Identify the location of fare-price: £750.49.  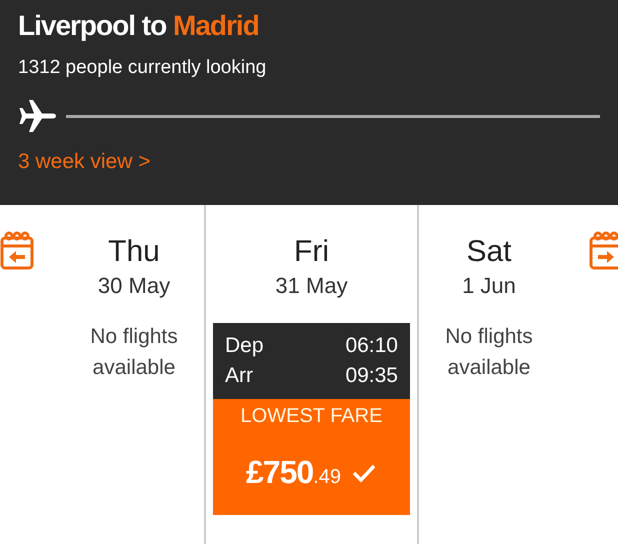
(293, 472).